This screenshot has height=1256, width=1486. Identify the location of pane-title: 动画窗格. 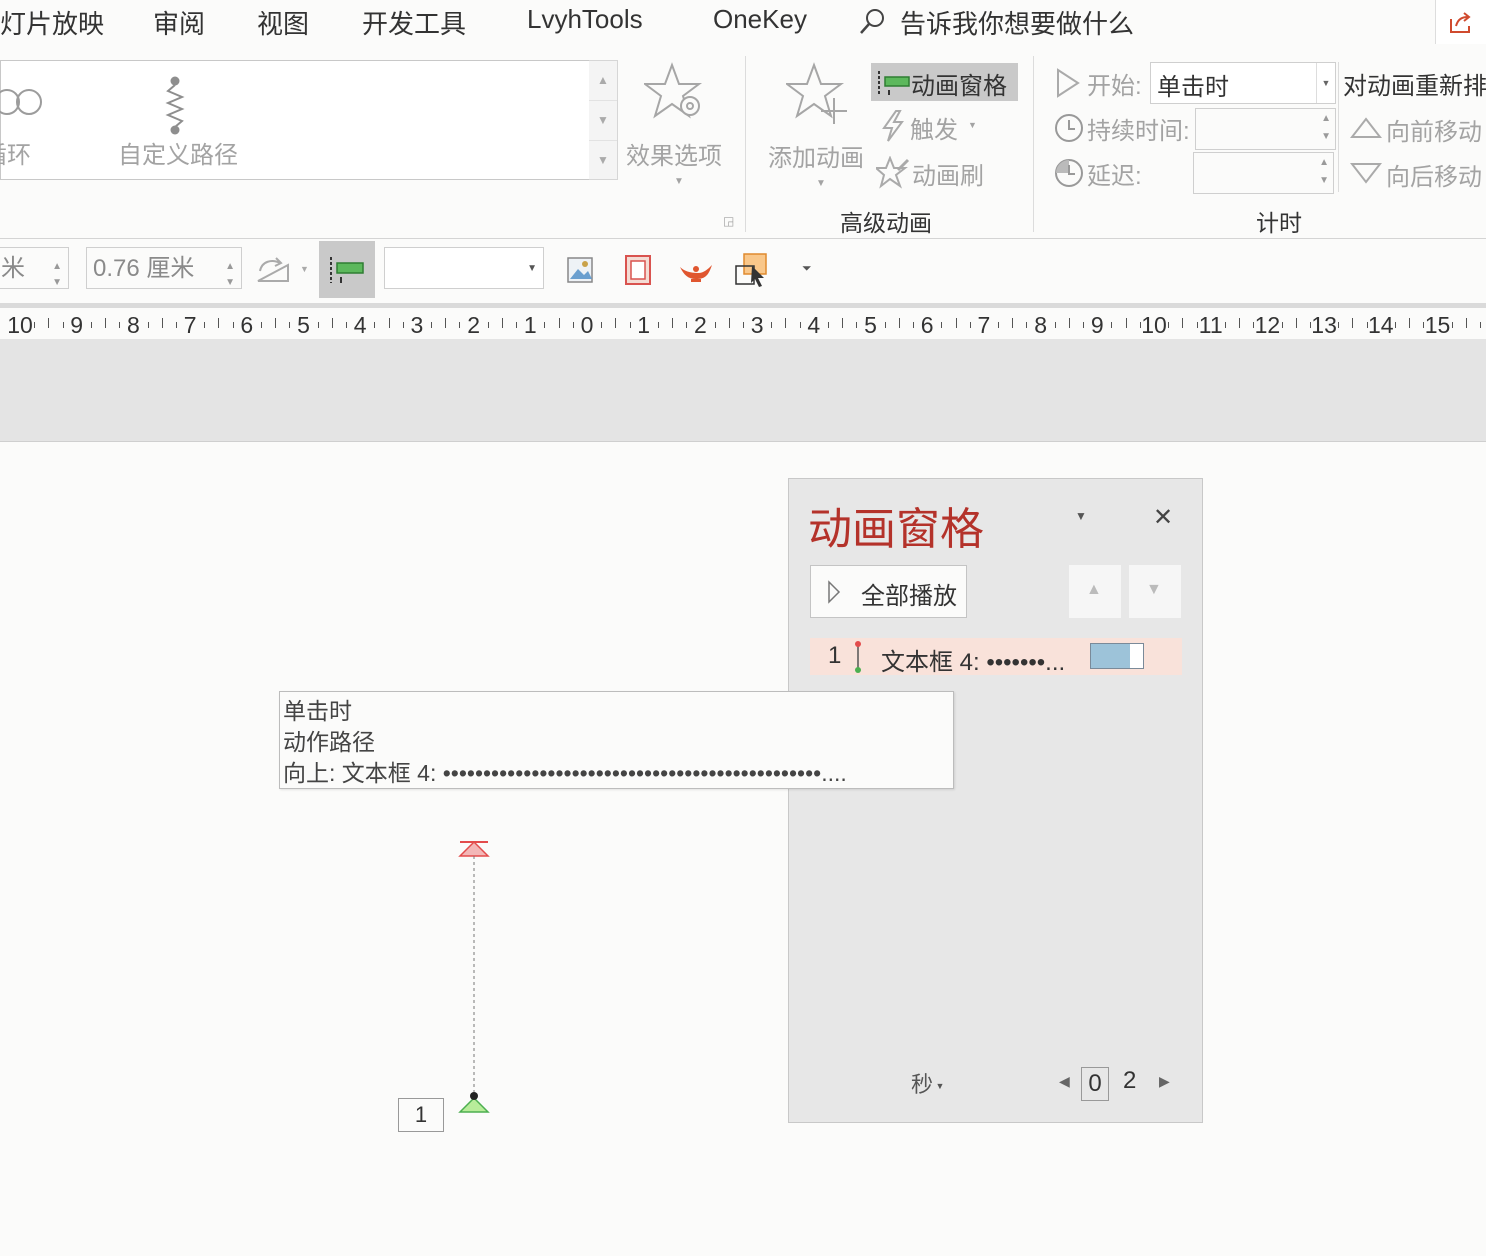
(896, 529).